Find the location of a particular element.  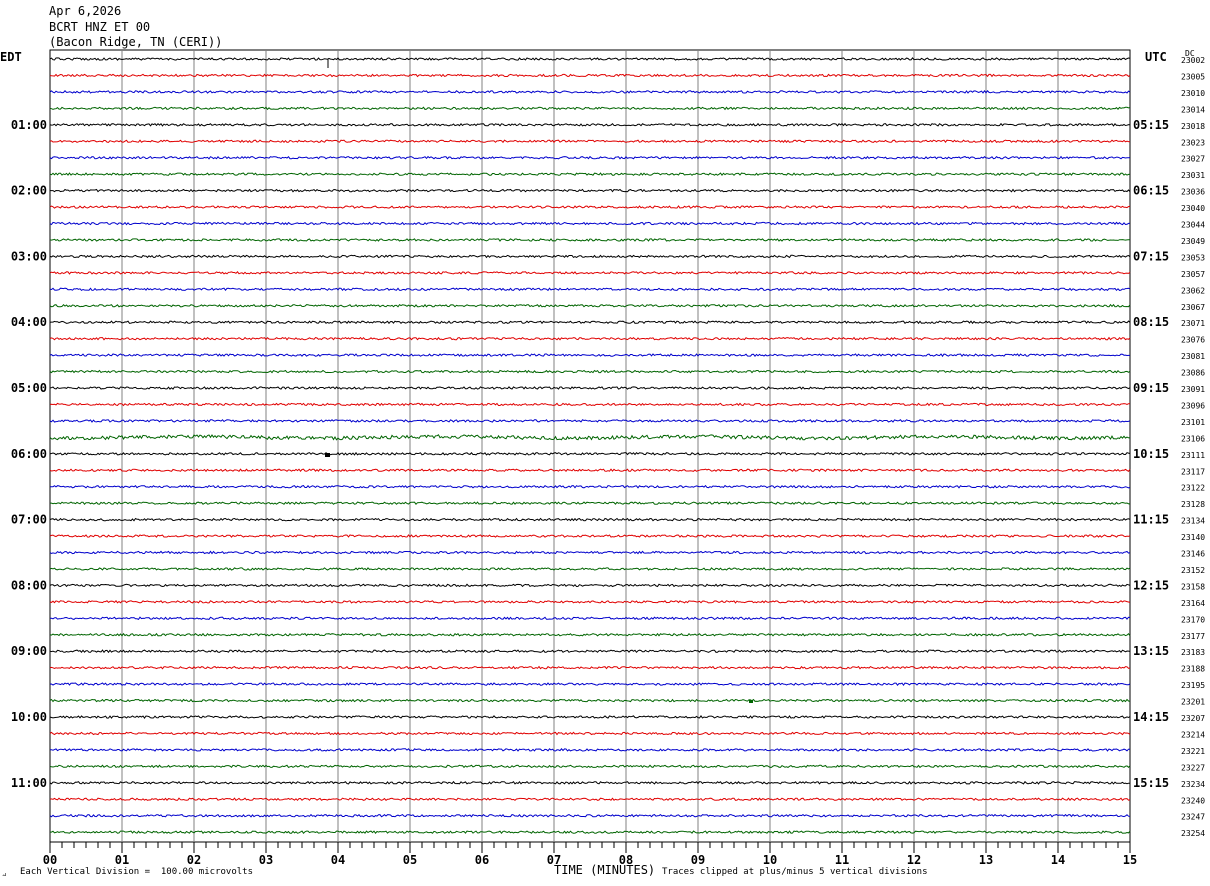

row-id-label: 23146 is located at coordinates (1193, 554).